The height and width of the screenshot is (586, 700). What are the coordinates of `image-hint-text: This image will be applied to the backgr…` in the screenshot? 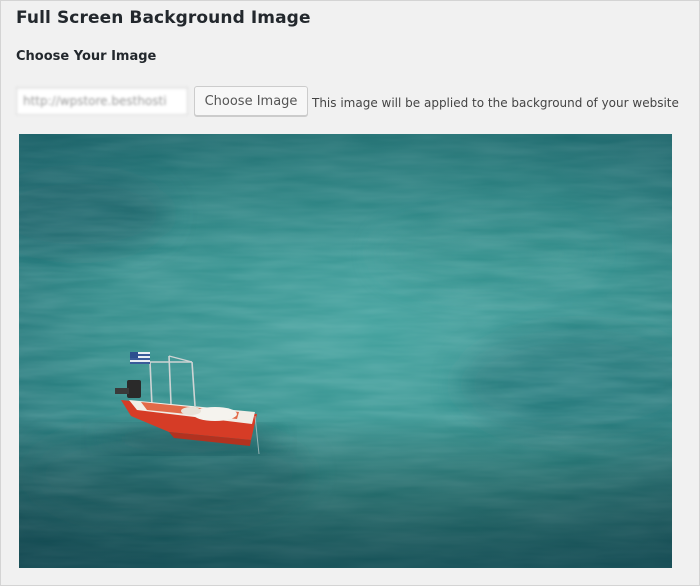 It's located at (495, 103).